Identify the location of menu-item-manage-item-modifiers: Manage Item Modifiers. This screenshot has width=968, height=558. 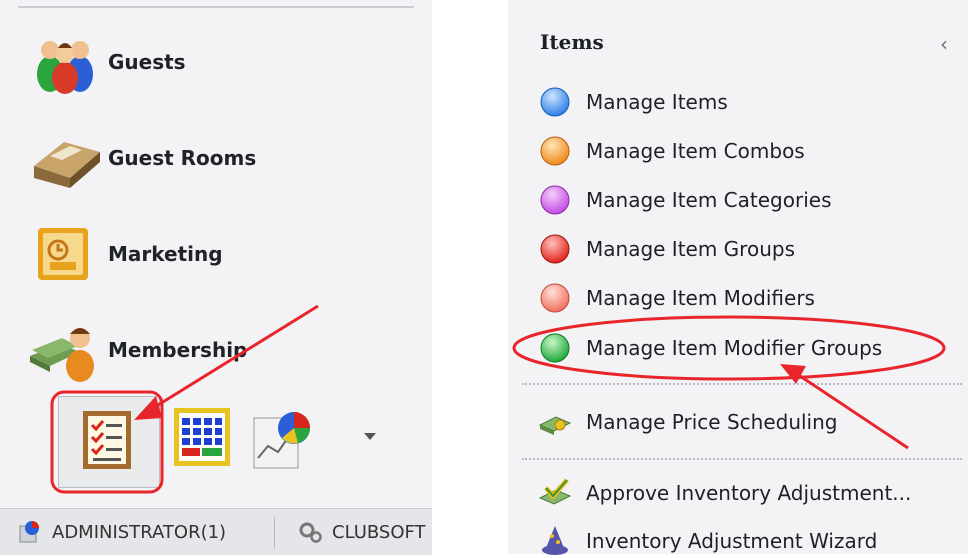
(676, 298).